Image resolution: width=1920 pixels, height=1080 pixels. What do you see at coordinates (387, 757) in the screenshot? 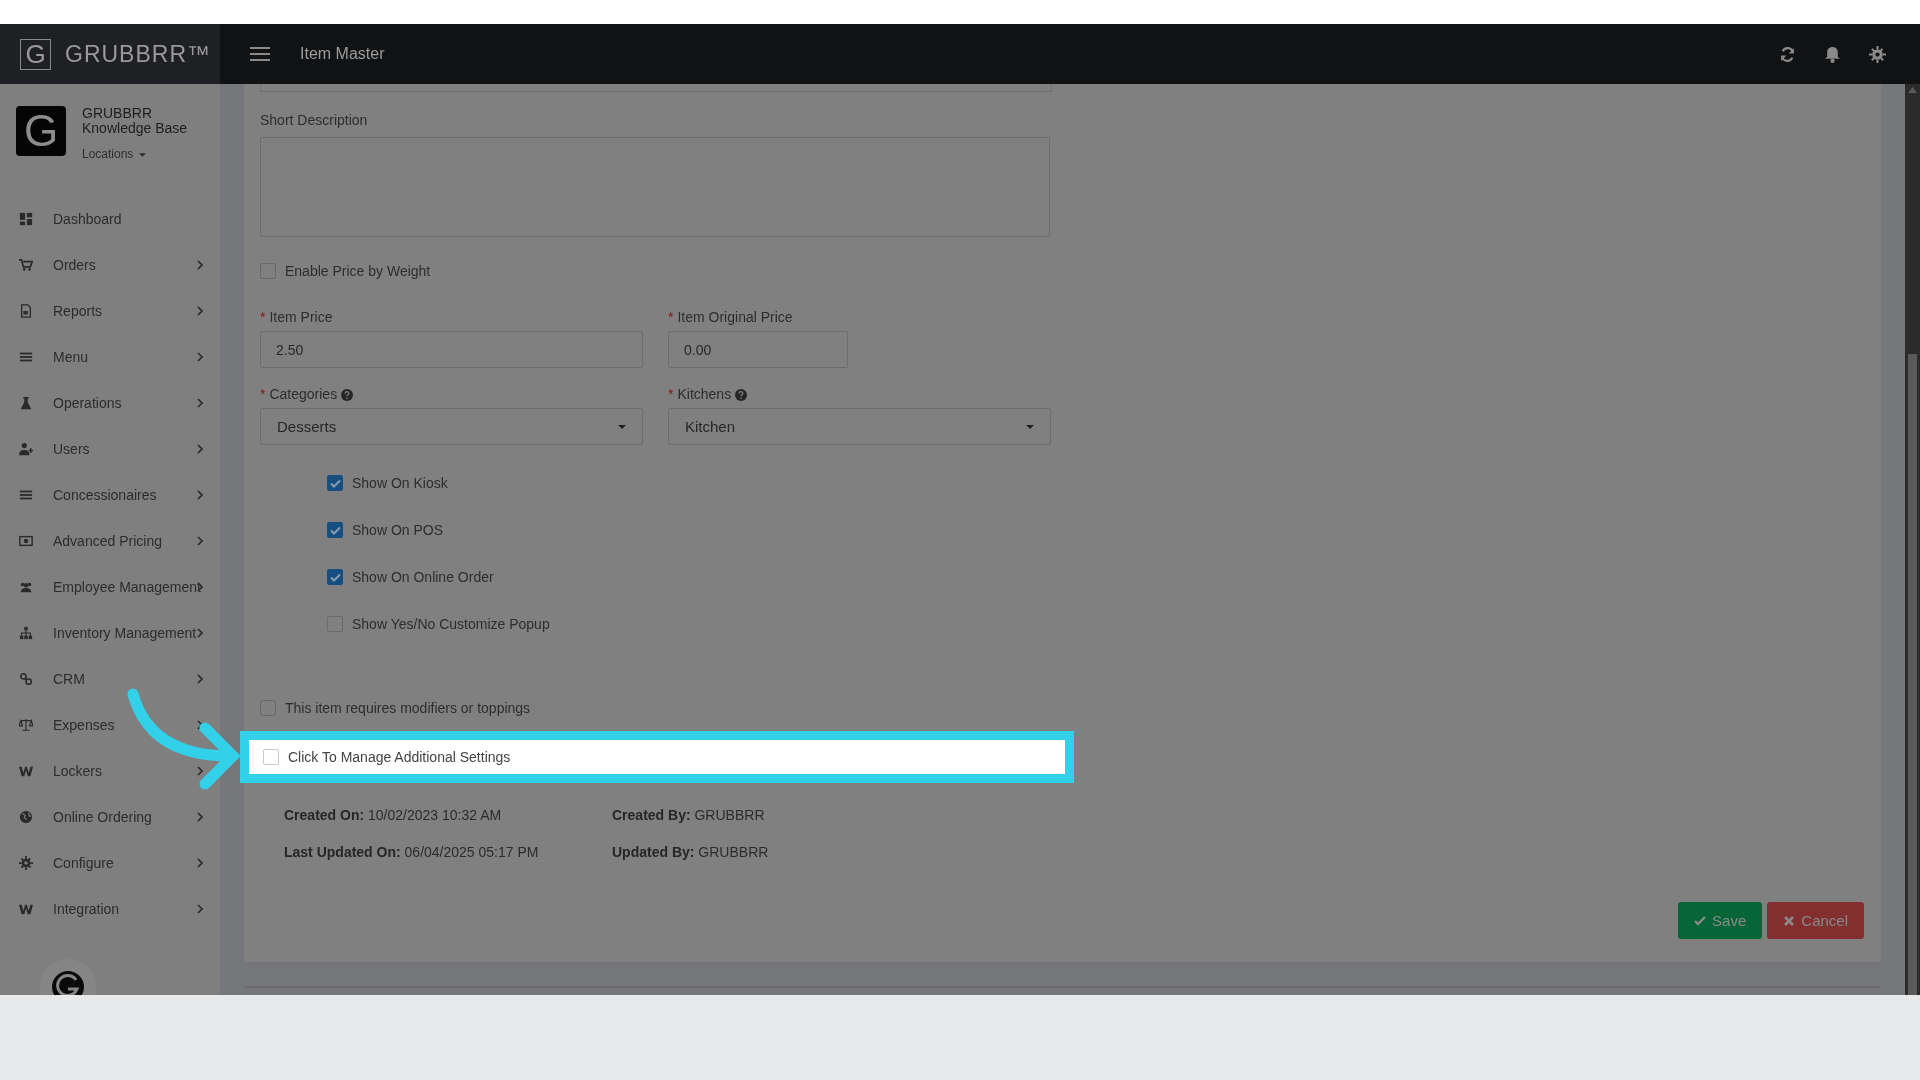
I see `additional-settings-checkbox-label: Click To Manage Additional Settings` at bounding box center [387, 757].